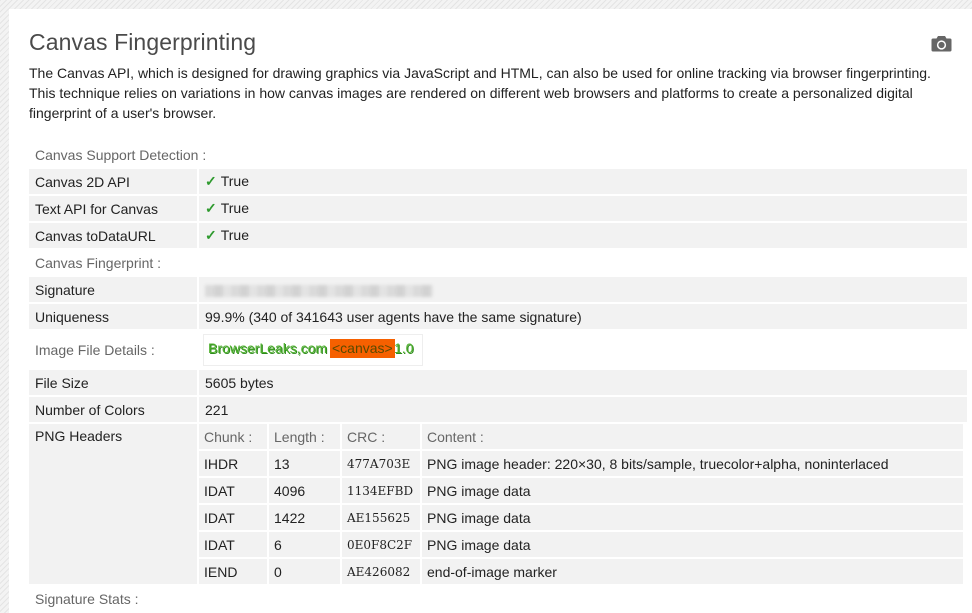 This screenshot has height=613, width=972. I want to click on canvas-badge: <canvas>, so click(362, 348).